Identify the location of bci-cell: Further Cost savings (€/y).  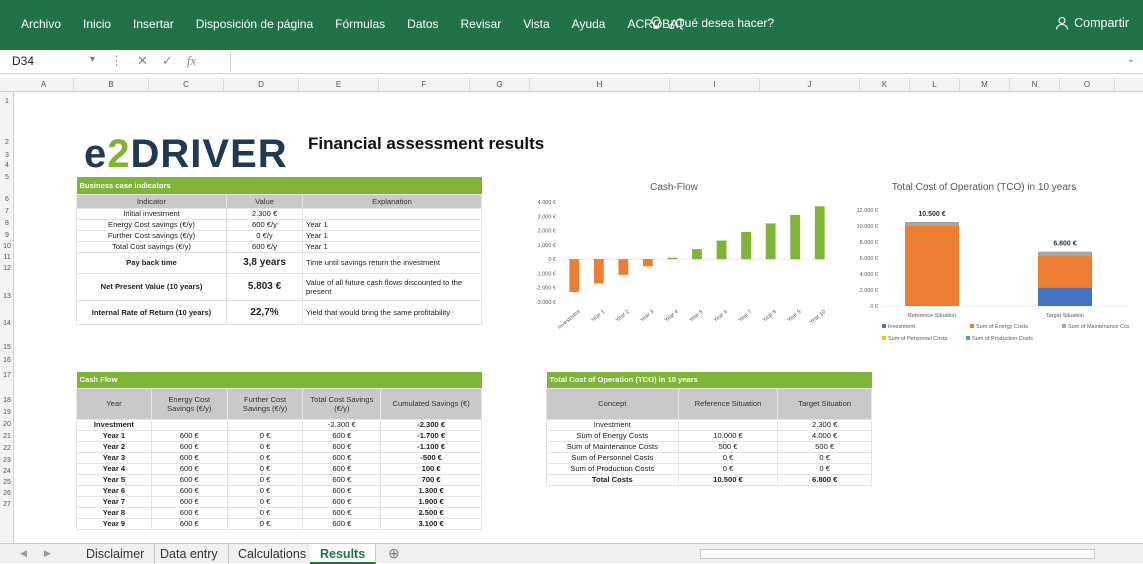
(151, 235).